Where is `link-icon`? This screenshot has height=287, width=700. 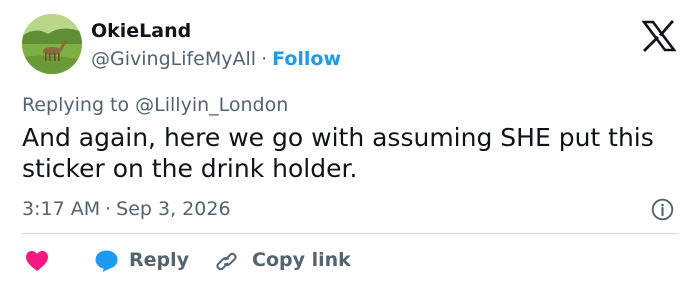
link-icon is located at coordinates (227, 261).